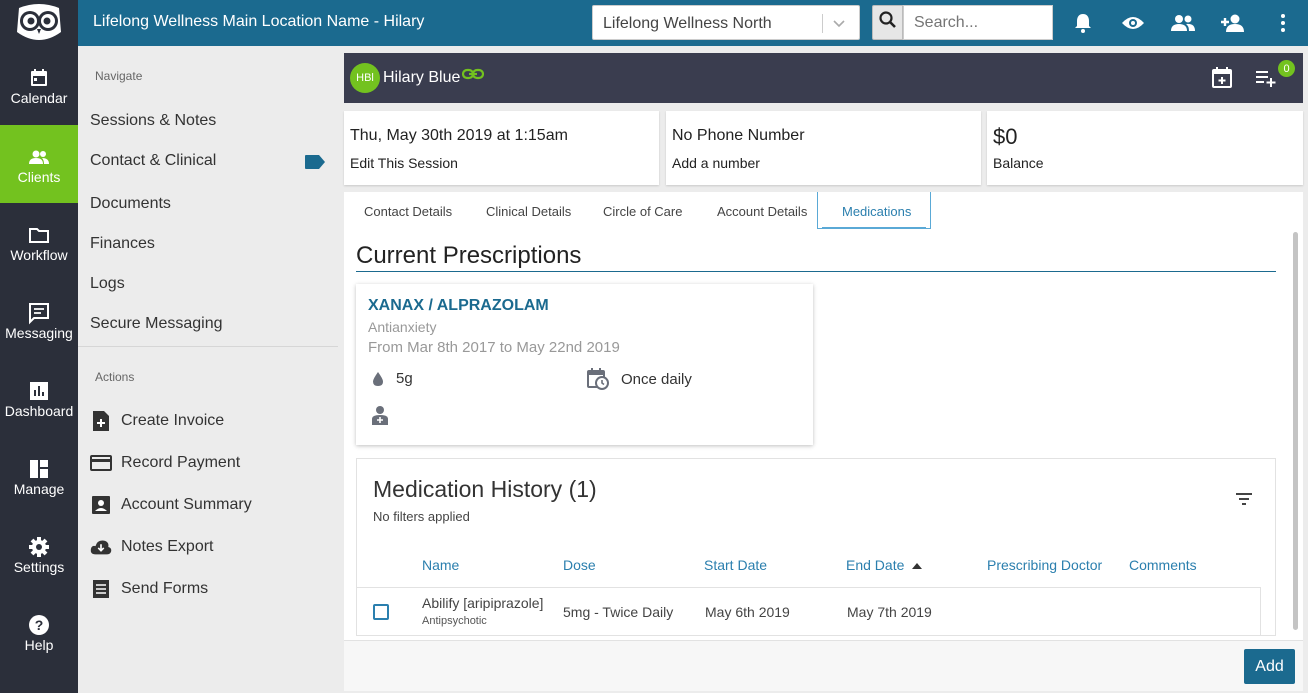  What do you see at coordinates (115, 377) in the screenshot?
I see `actions-heading: Actions` at bounding box center [115, 377].